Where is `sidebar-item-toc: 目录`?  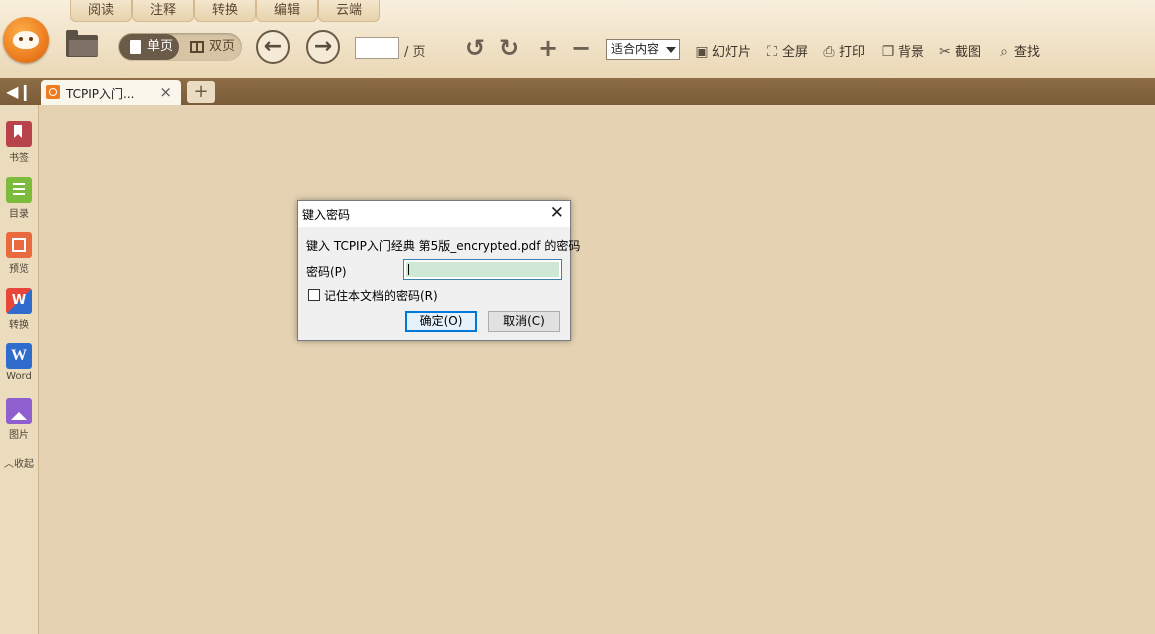 sidebar-item-toc: 目录 is located at coordinates (19, 198).